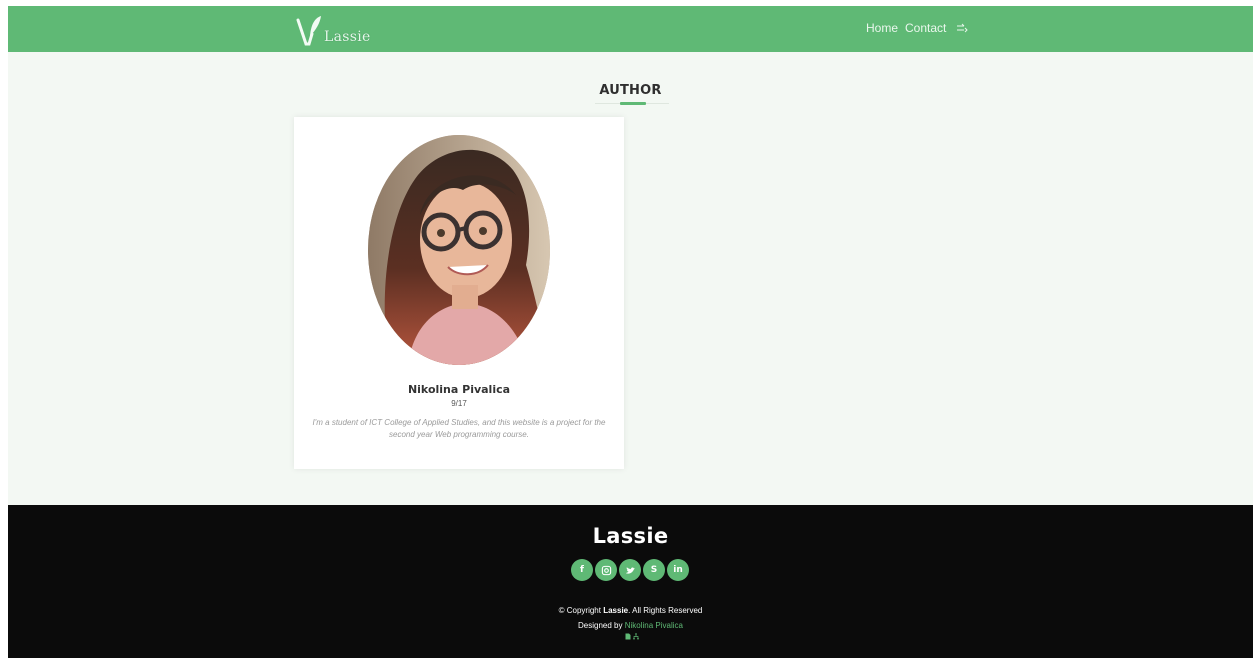 This screenshot has height=658, width=1255. I want to click on author-photo-image, so click(459, 250).